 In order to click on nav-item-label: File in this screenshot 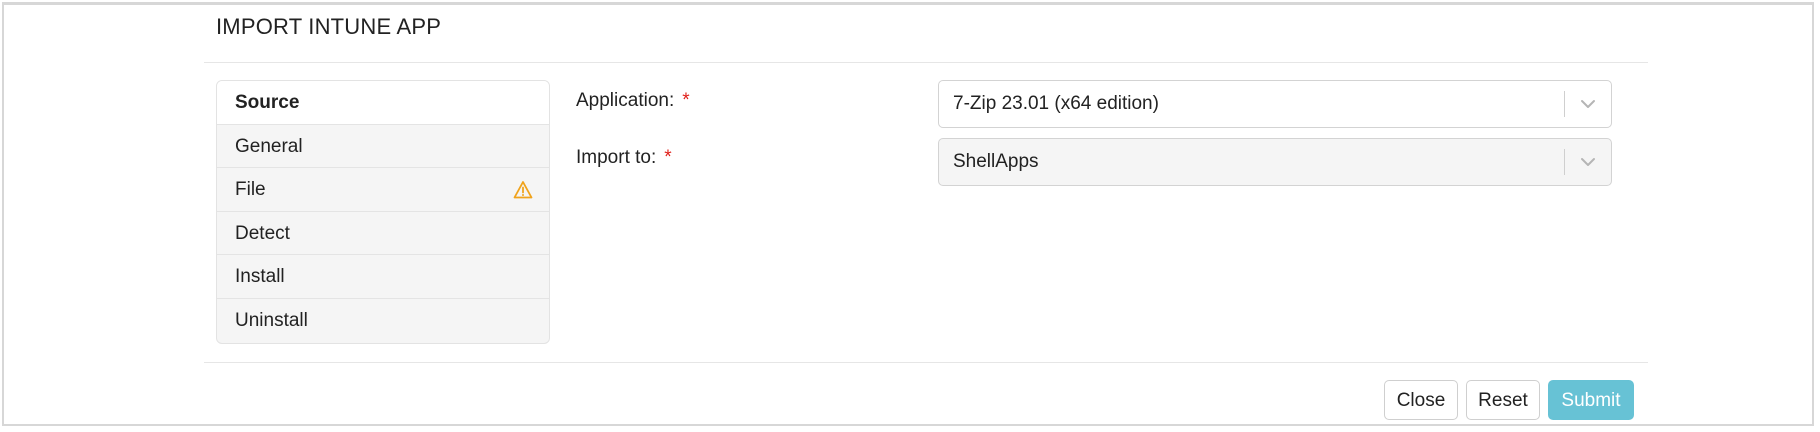, I will do `click(250, 190)`.